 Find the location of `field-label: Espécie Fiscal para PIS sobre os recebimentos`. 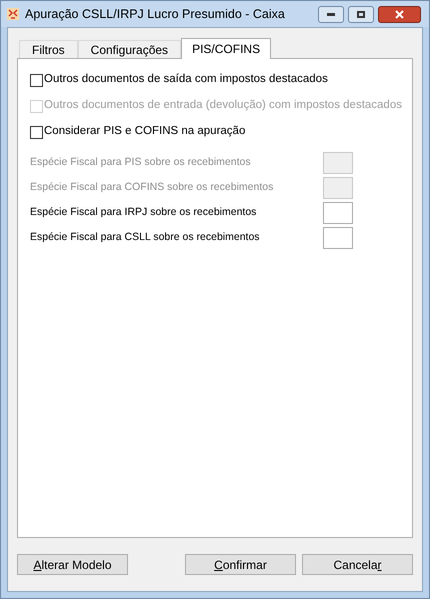

field-label: Espécie Fiscal para PIS sobre os recebimentos is located at coordinates (140, 162).